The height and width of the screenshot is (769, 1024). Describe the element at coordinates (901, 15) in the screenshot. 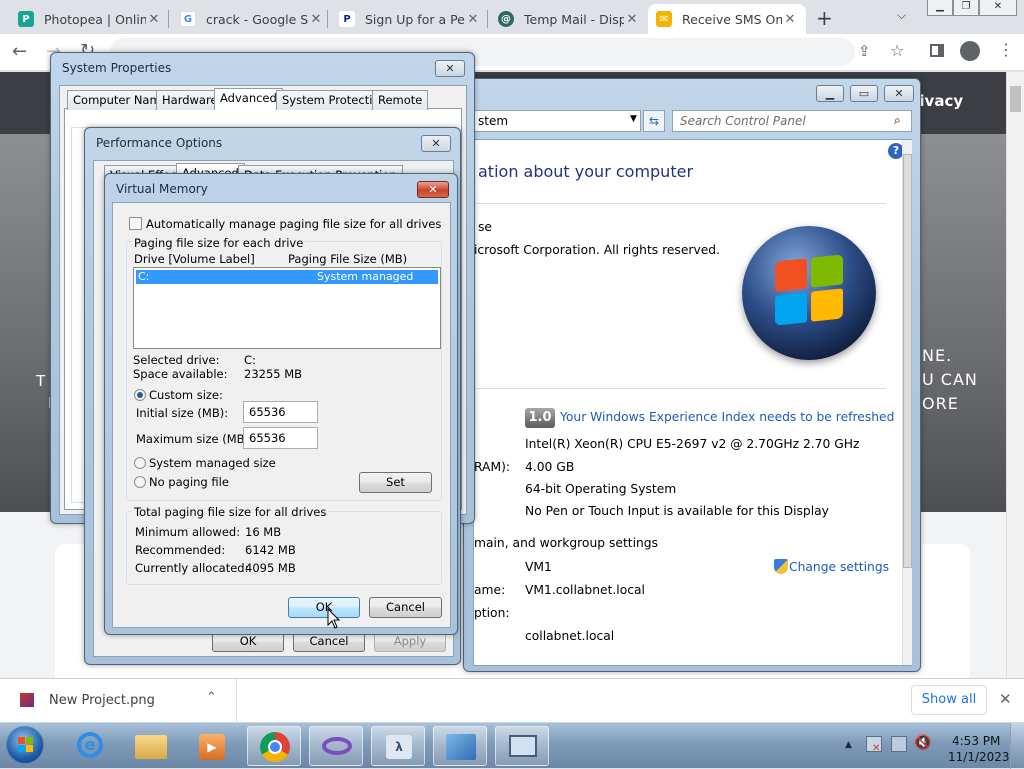

I see `tab-search-chevron-icon: ⌵` at that location.